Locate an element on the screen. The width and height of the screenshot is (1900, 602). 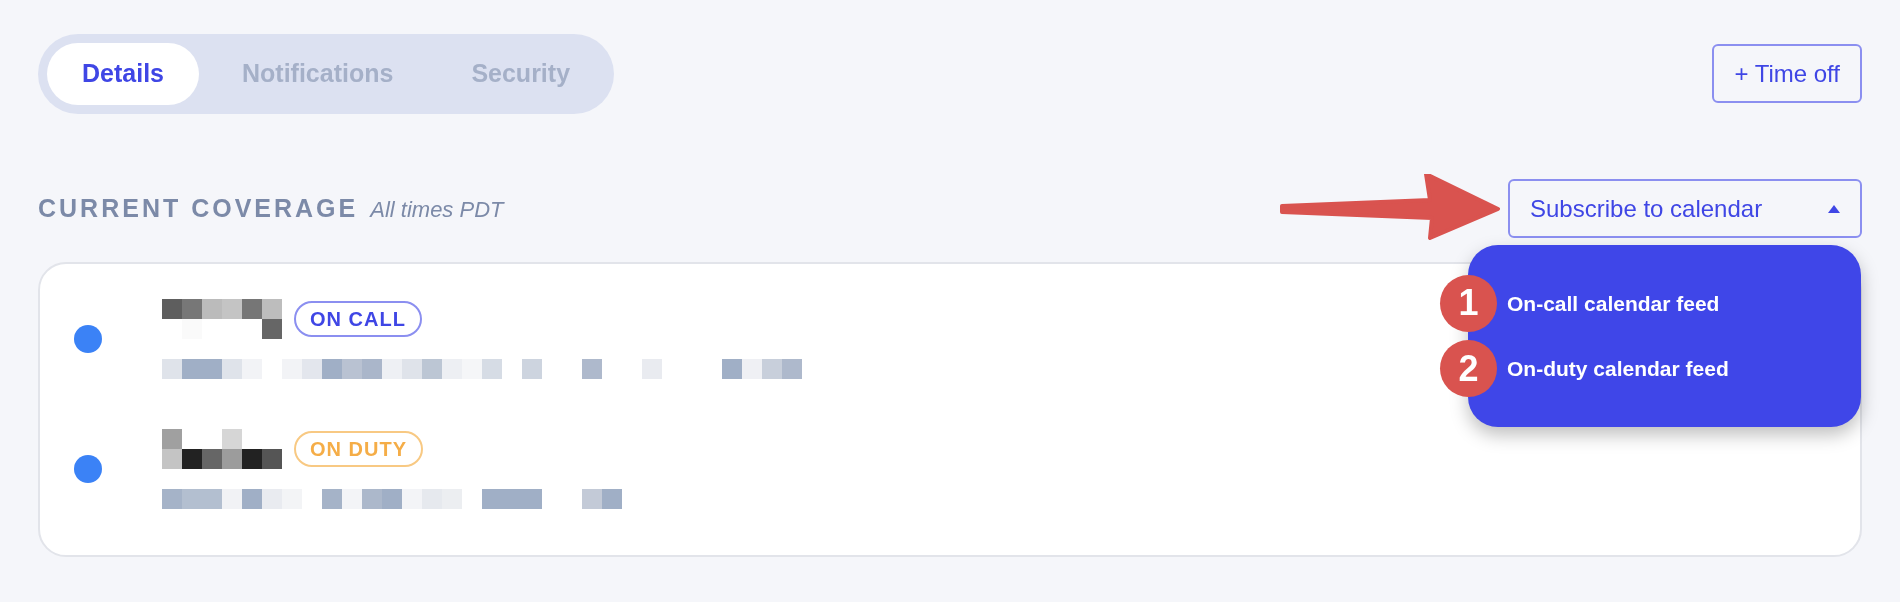
menu-item: On-call calendar feed is located at coordinates (1613, 303).